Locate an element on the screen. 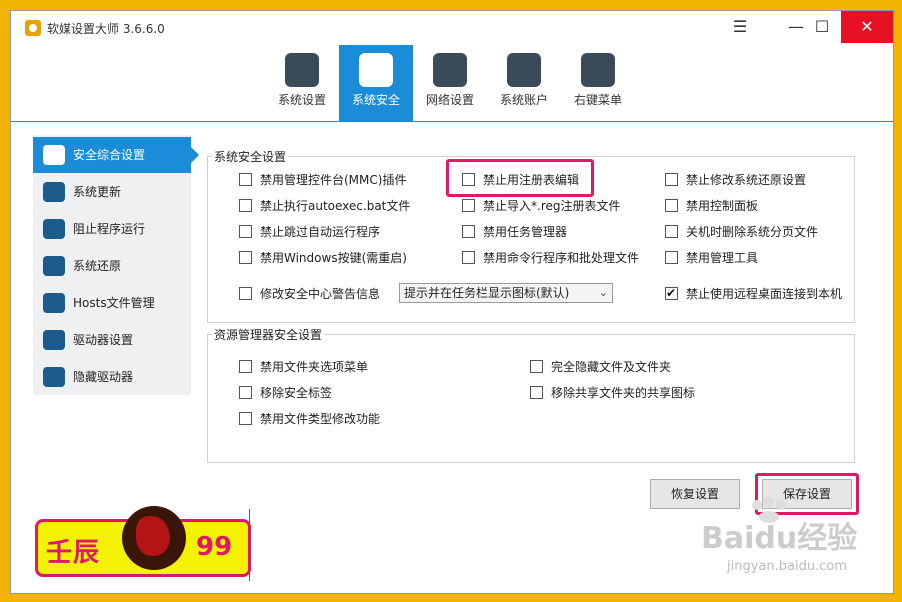 The width and height of the screenshot is (902, 602). checkbox-label: 禁用任务管理器 is located at coordinates (525, 232).